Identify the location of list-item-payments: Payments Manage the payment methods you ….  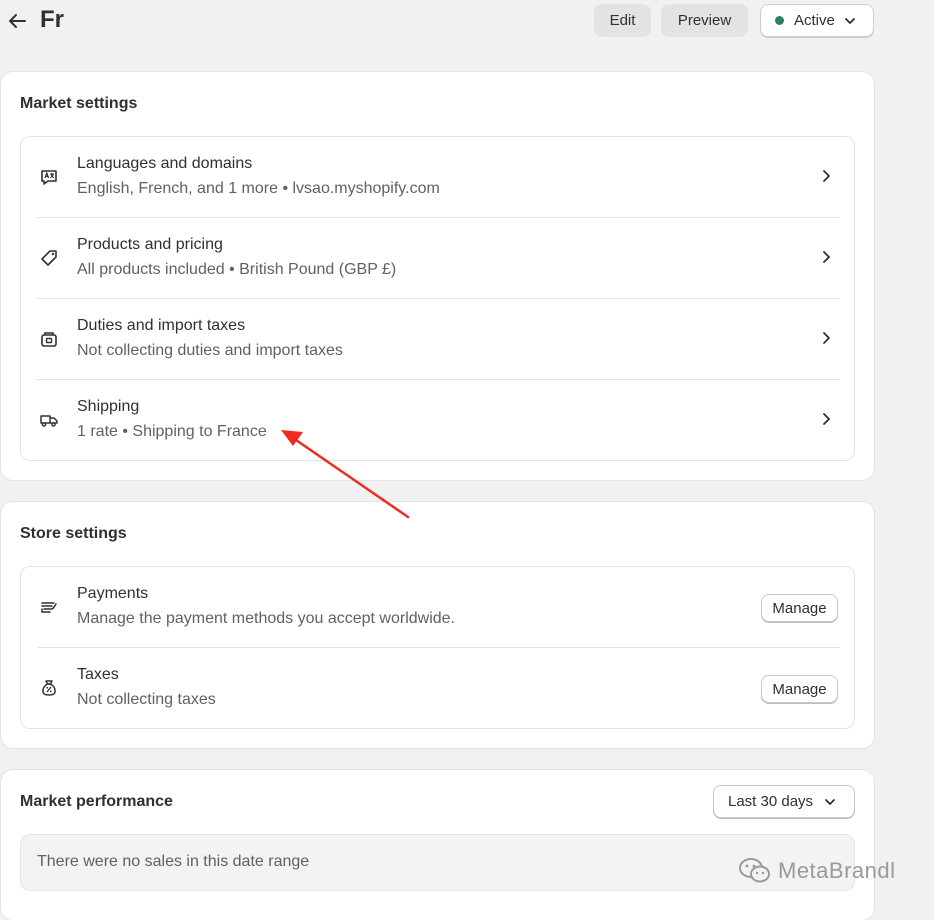
(437, 607).